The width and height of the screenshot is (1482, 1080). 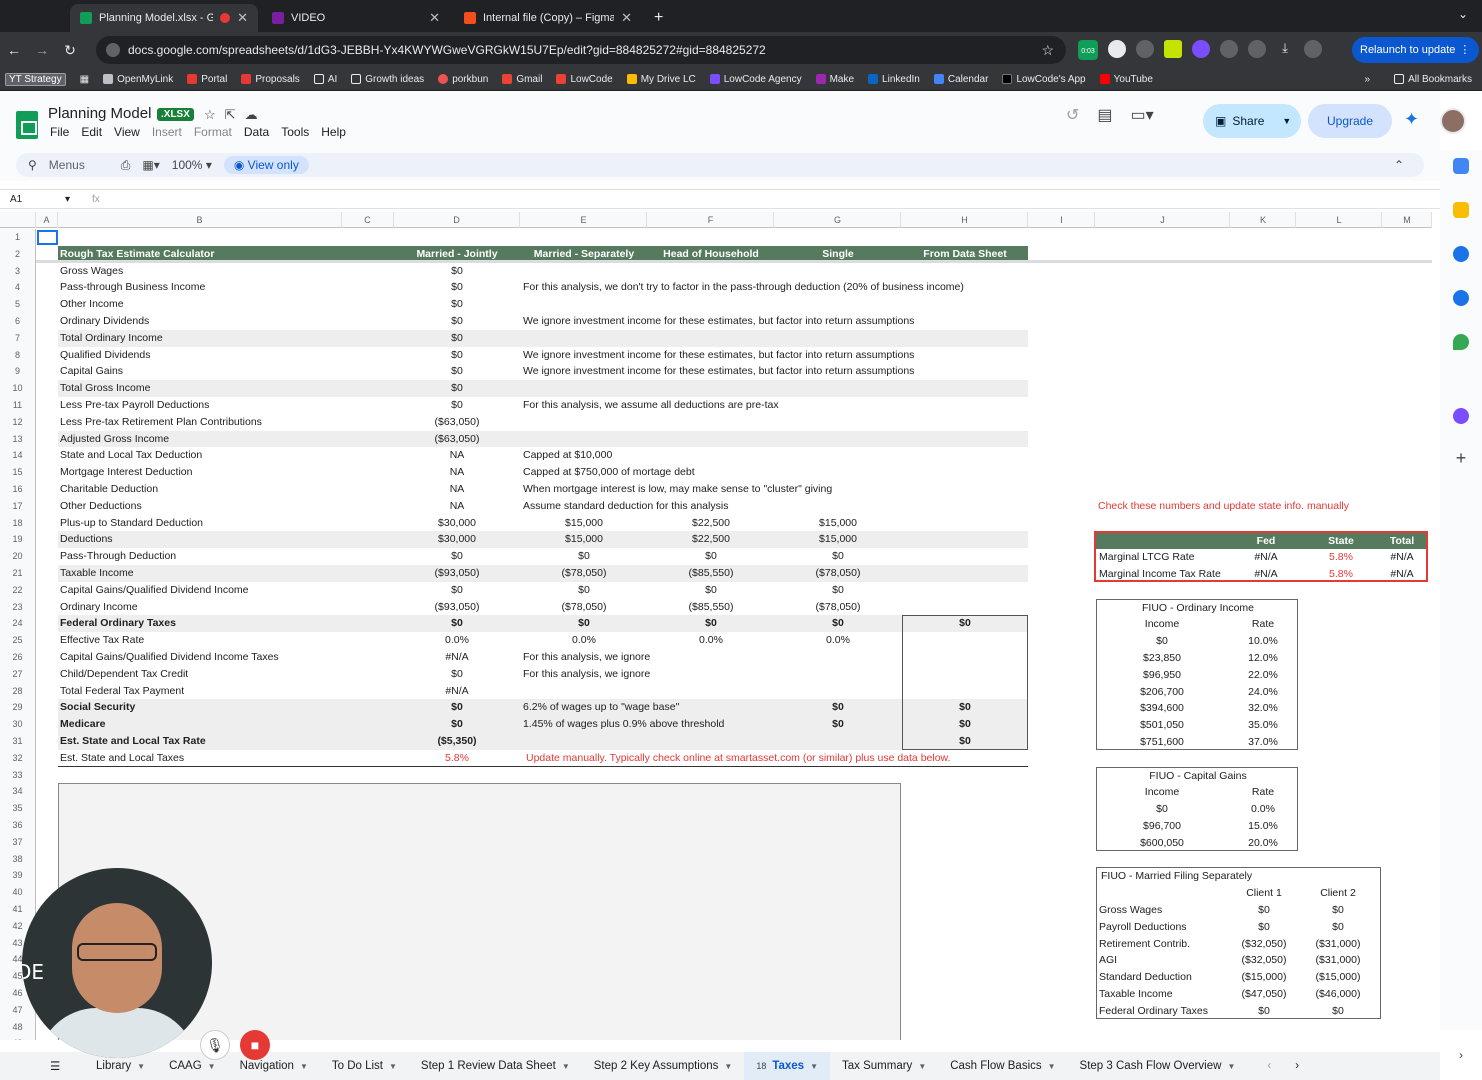 I want to click on browser-tab-video: VIDEO ✕, so click(x=356, y=18).